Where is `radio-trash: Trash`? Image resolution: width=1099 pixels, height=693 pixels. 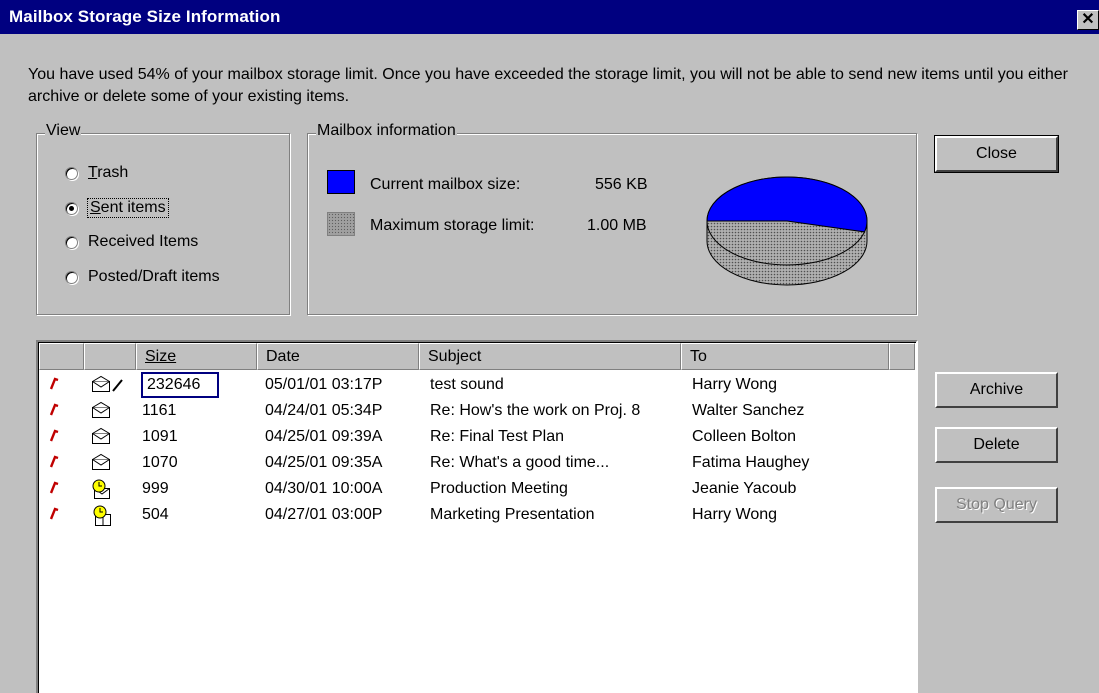 radio-trash: Trash is located at coordinates (96, 173).